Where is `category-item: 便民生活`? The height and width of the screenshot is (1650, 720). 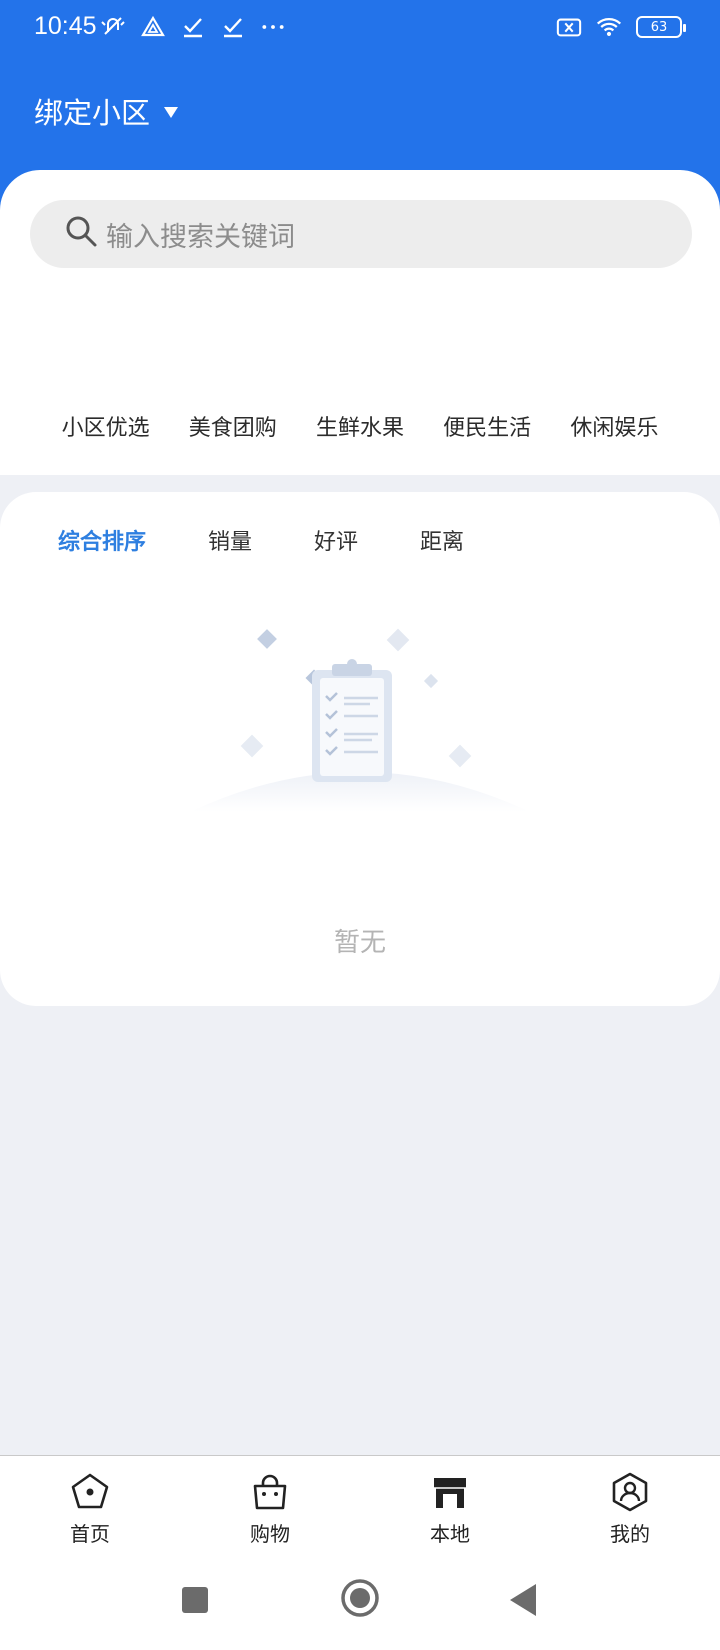 category-item: 便民生活 is located at coordinates (487, 426).